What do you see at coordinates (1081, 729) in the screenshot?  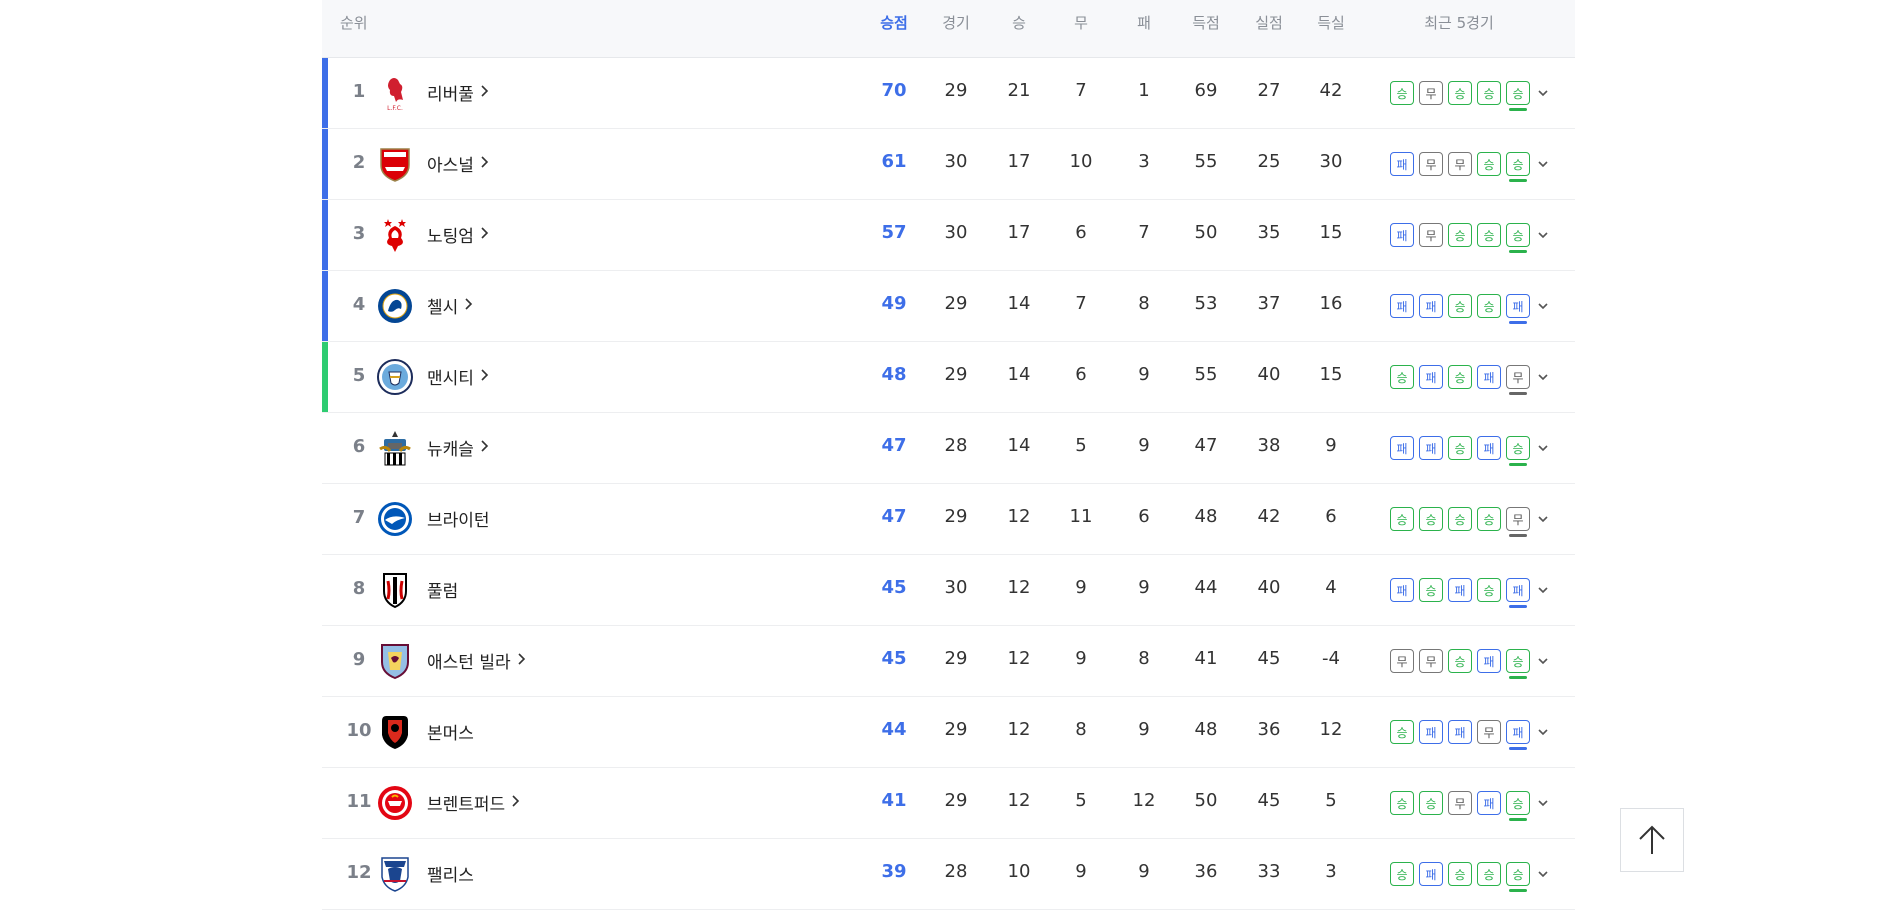 I see `drawn-value: 8` at bounding box center [1081, 729].